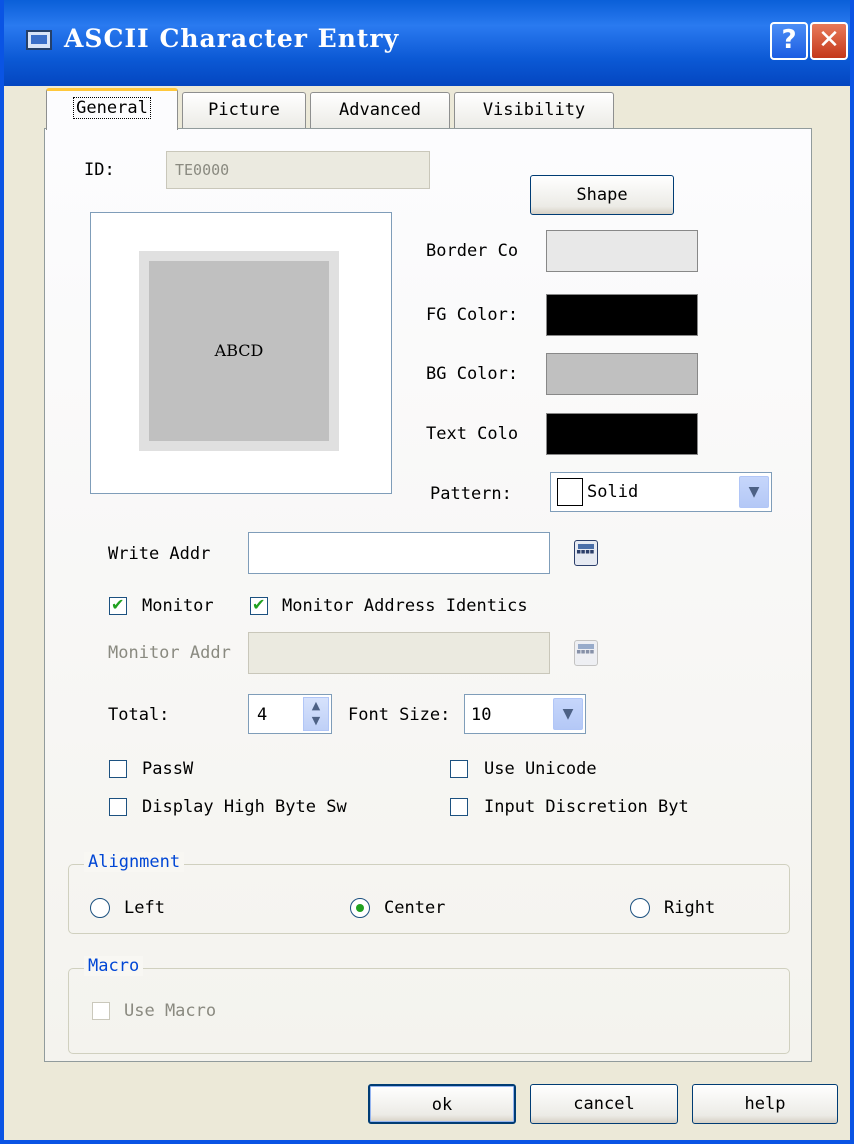 The image size is (854, 1144). What do you see at coordinates (640, 908) in the screenshot?
I see `align-right-radio` at bounding box center [640, 908].